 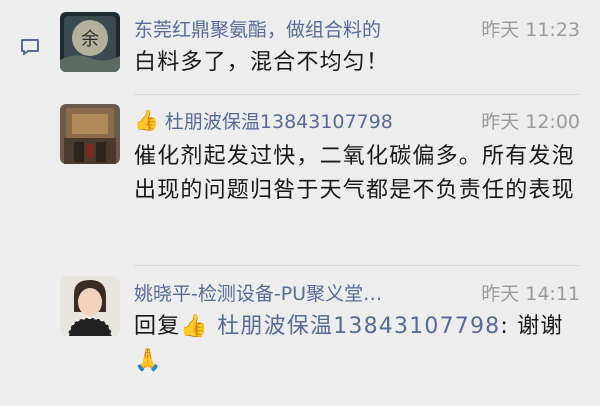 What do you see at coordinates (357, 344) in the screenshot?
I see `comment-text: 回复👍 杜朋波保温13843107798: 谢谢 🙏` at bounding box center [357, 344].